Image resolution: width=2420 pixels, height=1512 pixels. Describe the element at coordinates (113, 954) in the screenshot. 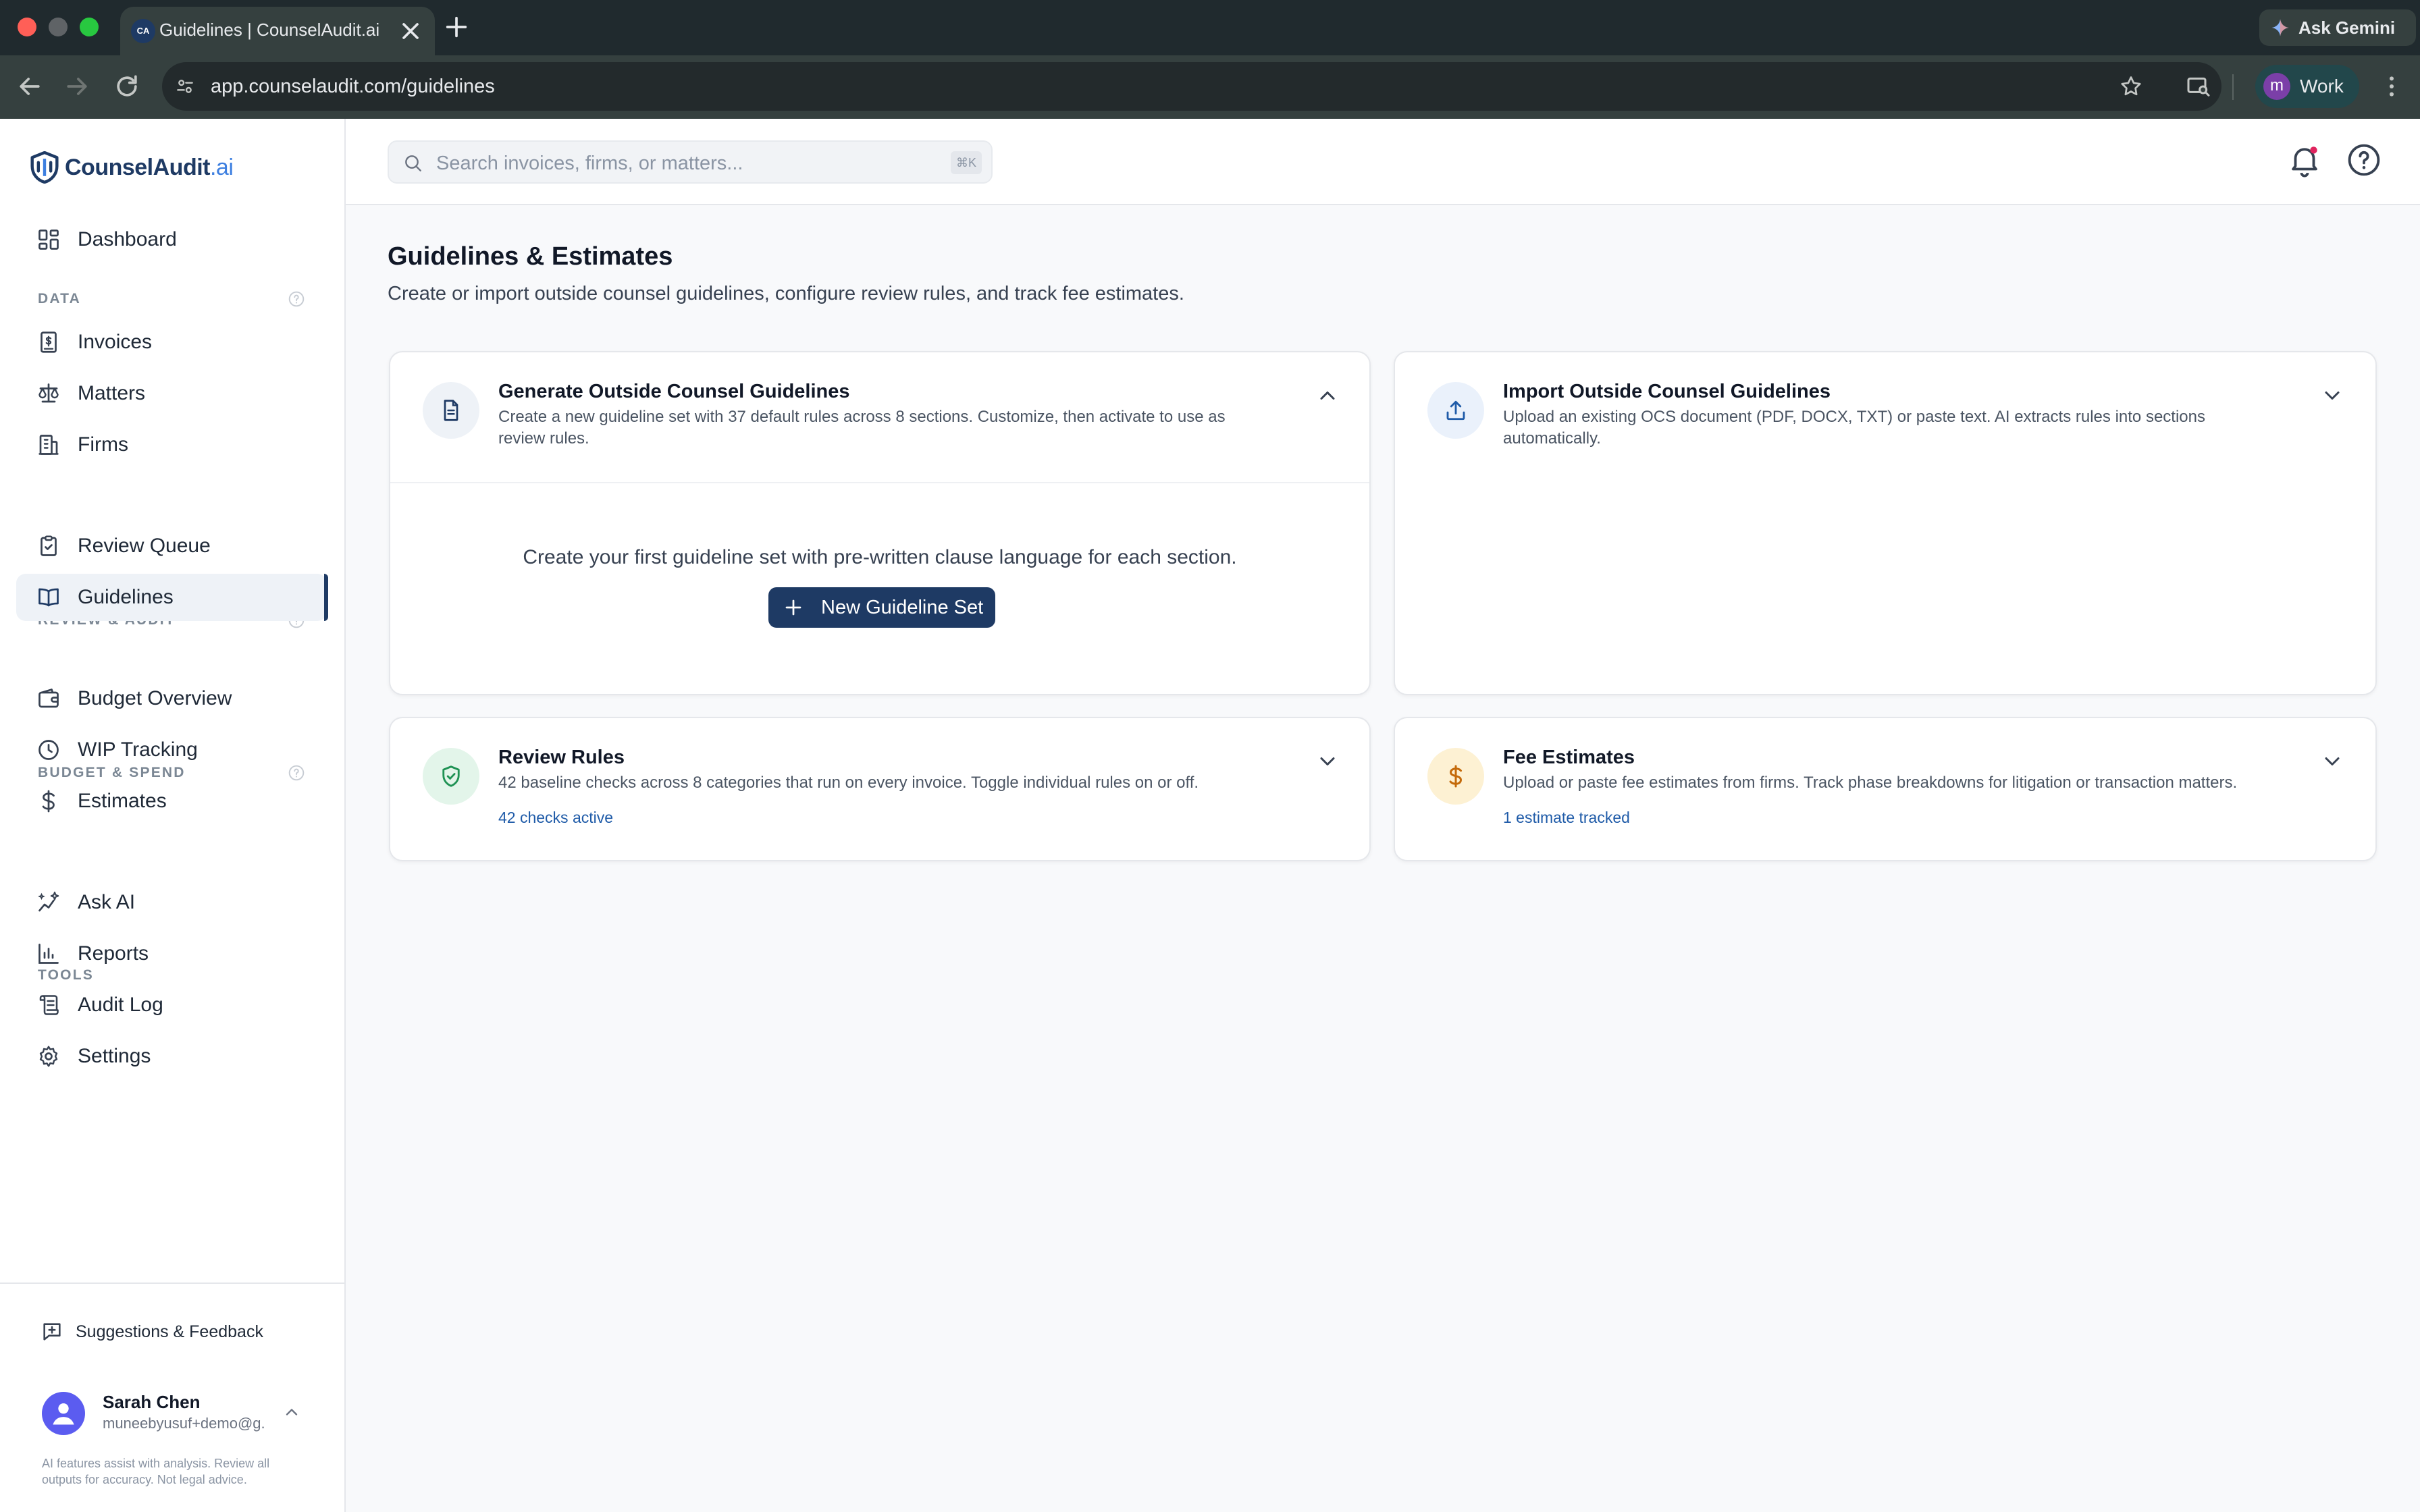

I see `sidebar-item-label: Reports` at that location.